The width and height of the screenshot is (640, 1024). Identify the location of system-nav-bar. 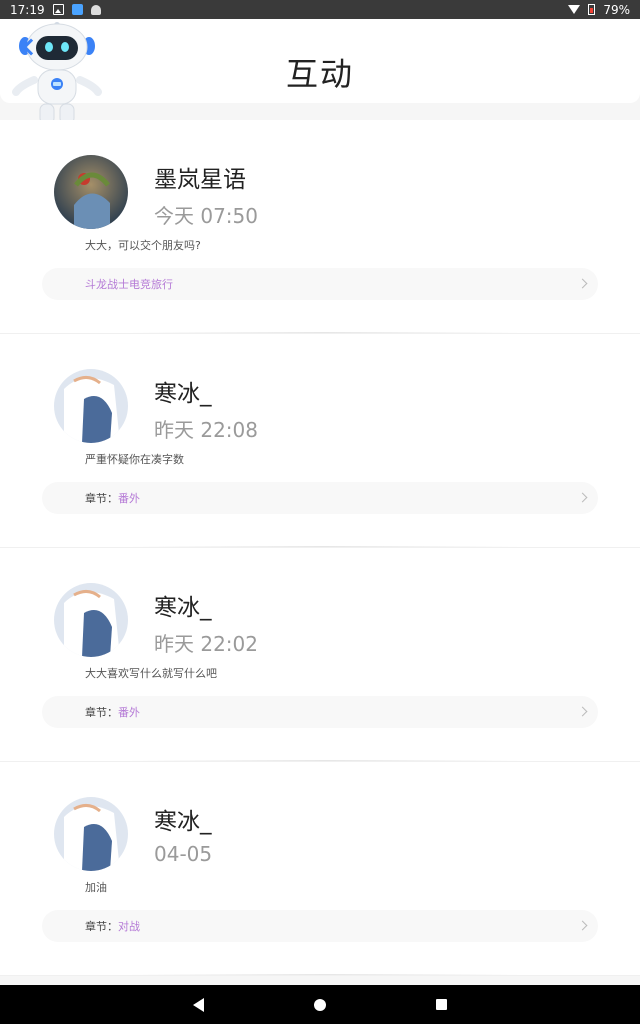
(320, 1004).